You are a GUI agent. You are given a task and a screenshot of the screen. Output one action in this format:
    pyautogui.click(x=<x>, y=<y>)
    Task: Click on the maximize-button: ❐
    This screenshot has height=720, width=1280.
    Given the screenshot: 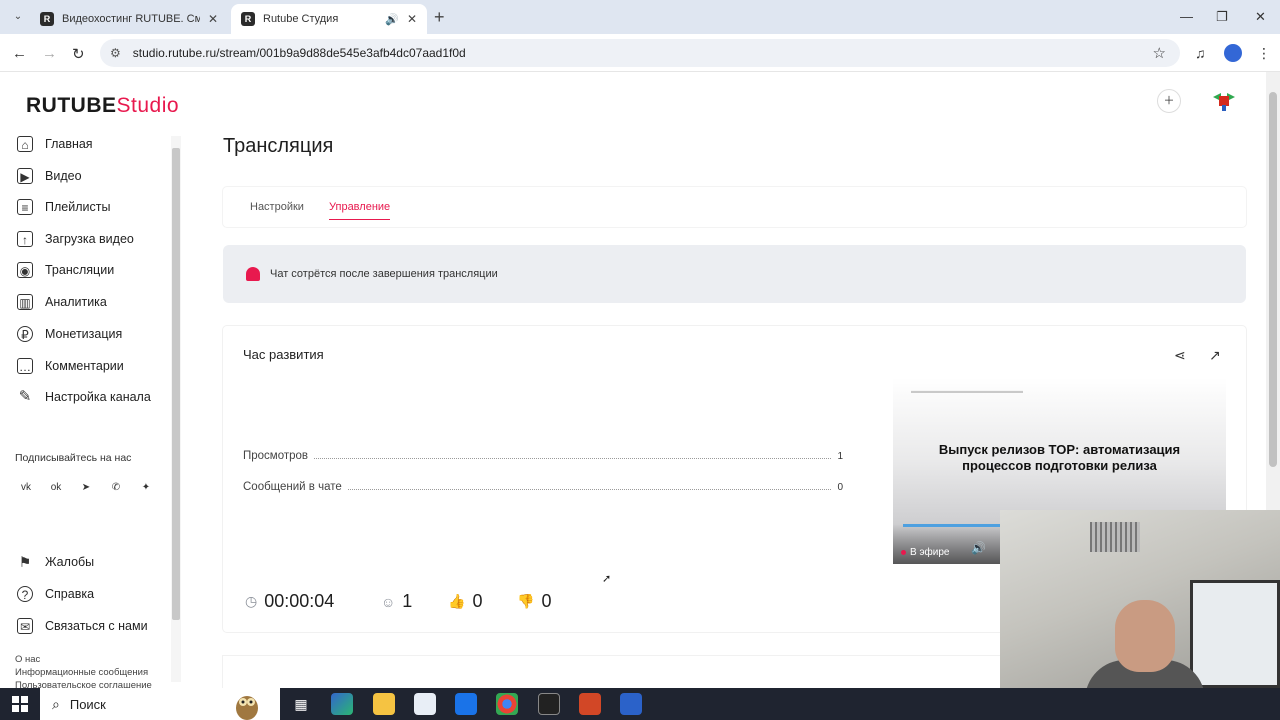 What is the action you would take?
    pyautogui.click(x=1222, y=17)
    